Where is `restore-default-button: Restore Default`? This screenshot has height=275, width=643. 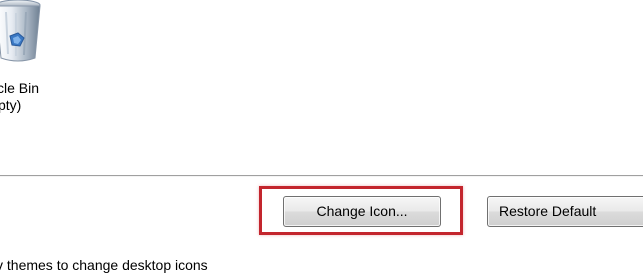 restore-default-button: Restore Default is located at coordinates (565, 211).